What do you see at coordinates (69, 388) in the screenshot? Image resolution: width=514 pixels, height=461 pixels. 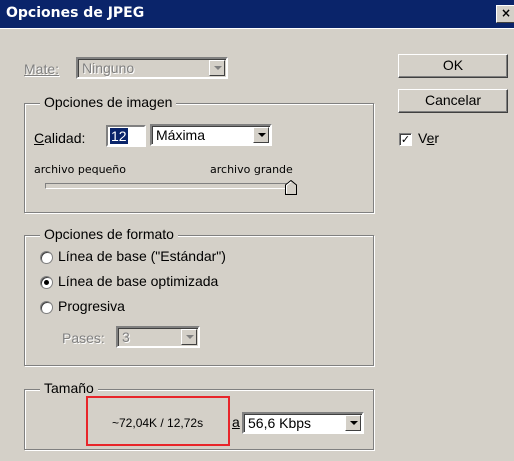 I see `size-legend: Tamaño` at bounding box center [69, 388].